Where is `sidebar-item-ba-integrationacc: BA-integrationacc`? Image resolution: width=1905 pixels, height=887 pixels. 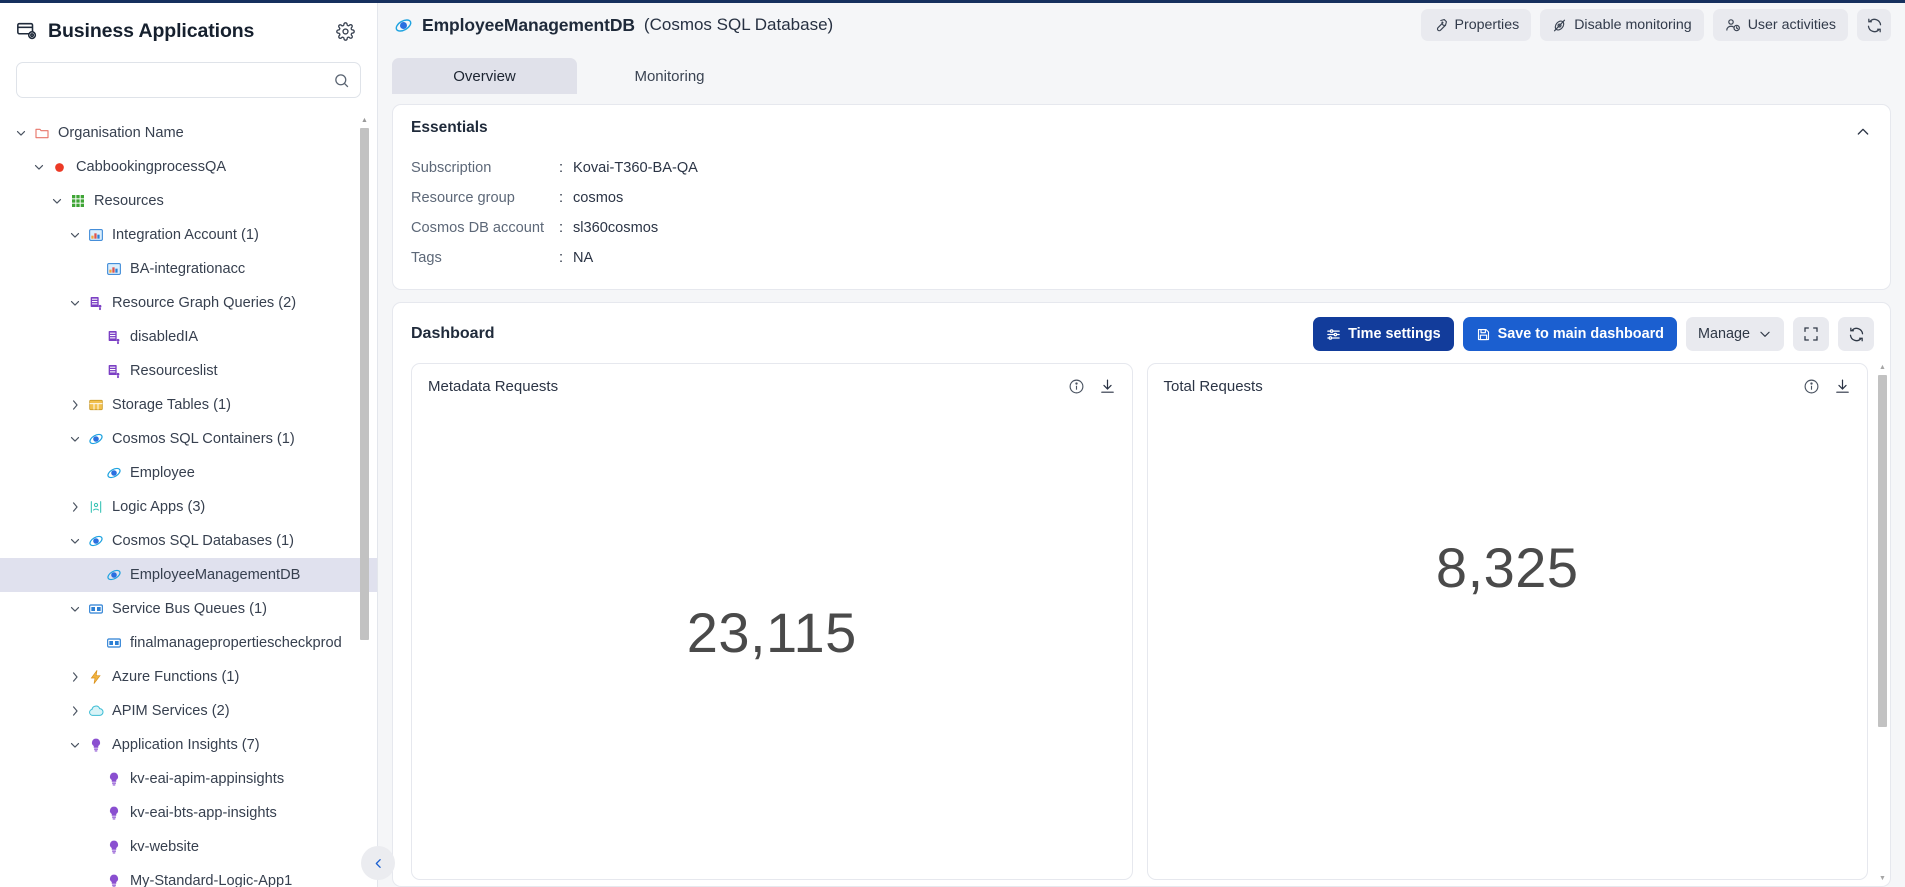 sidebar-item-ba-integrationacc: BA-integrationacc is located at coordinates (188, 269).